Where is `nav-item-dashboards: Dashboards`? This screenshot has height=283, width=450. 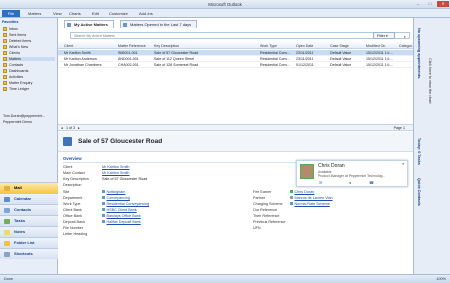
nav-item-dashboards: Dashboards is located at coordinates (15, 71).